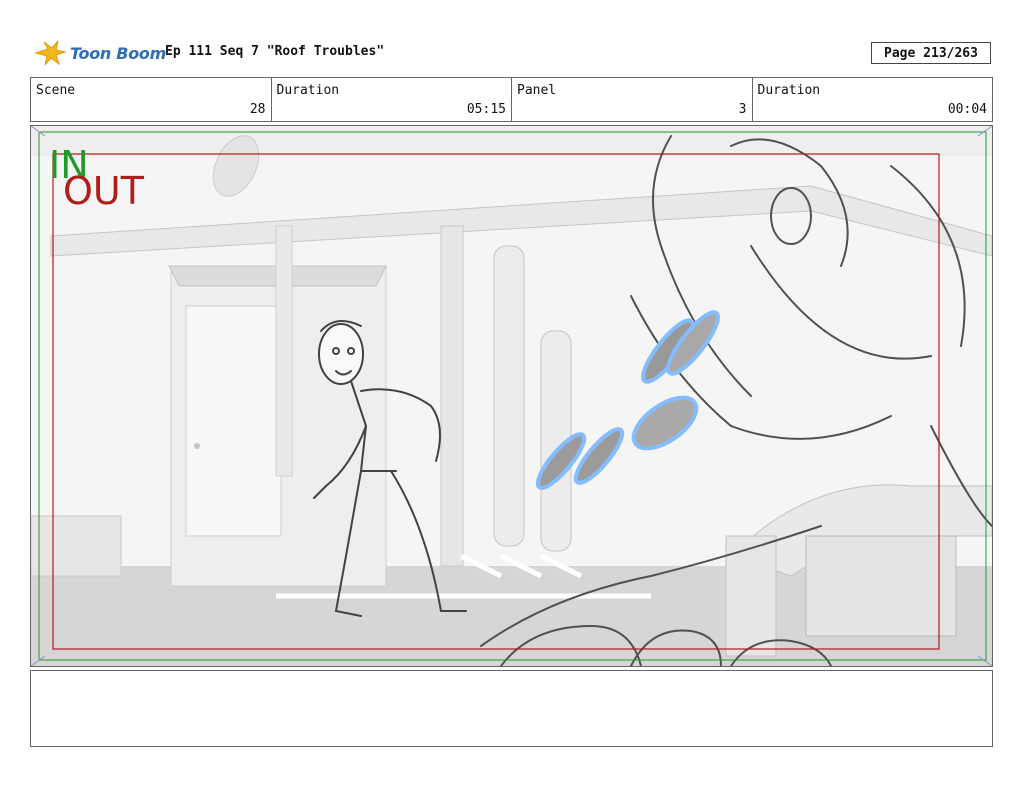 This screenshot has width=1024, height=793. I want to click on panel-value: 3, so click(742, 109).